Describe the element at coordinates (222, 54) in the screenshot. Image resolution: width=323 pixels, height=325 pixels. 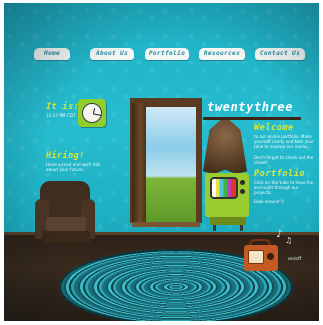
I see `nav-resources: Resources` at that location.